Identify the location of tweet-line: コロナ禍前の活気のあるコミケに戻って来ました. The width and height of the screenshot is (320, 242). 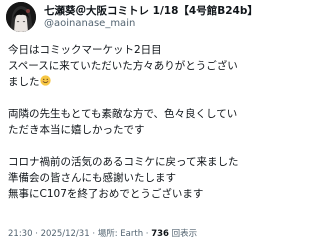
(123, 162).